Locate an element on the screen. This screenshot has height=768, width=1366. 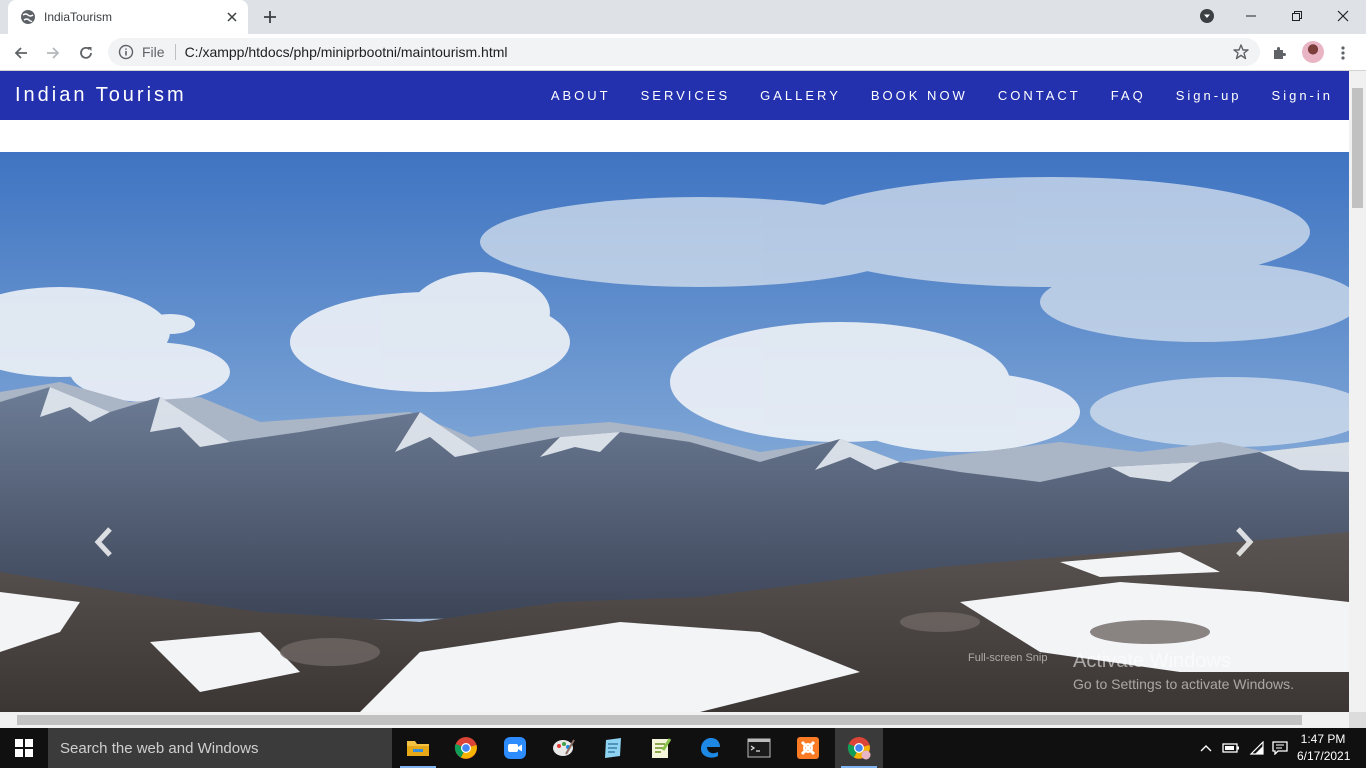
plus-icon is located at coordinates (270, 17).